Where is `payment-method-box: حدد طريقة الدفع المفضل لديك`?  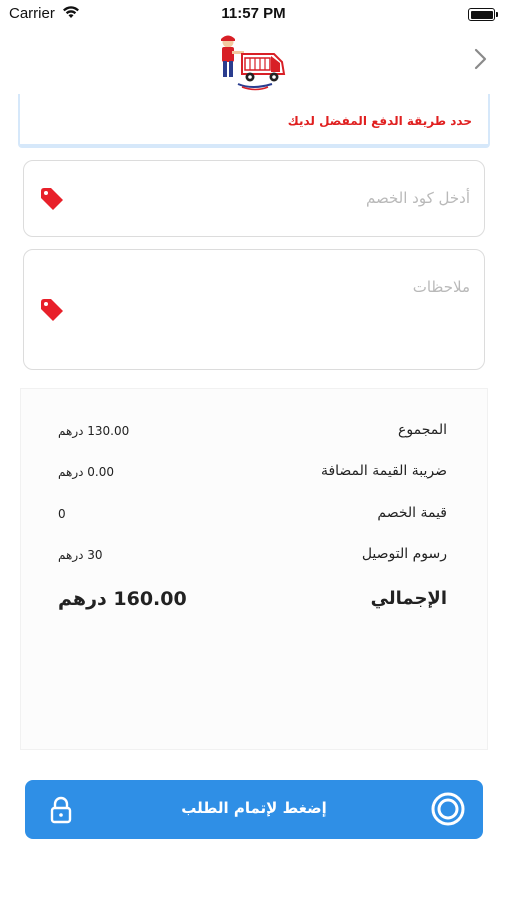 payment-method-box: حدد طريقة الدفع المفضل لديك is located at coordinates (254, 121).